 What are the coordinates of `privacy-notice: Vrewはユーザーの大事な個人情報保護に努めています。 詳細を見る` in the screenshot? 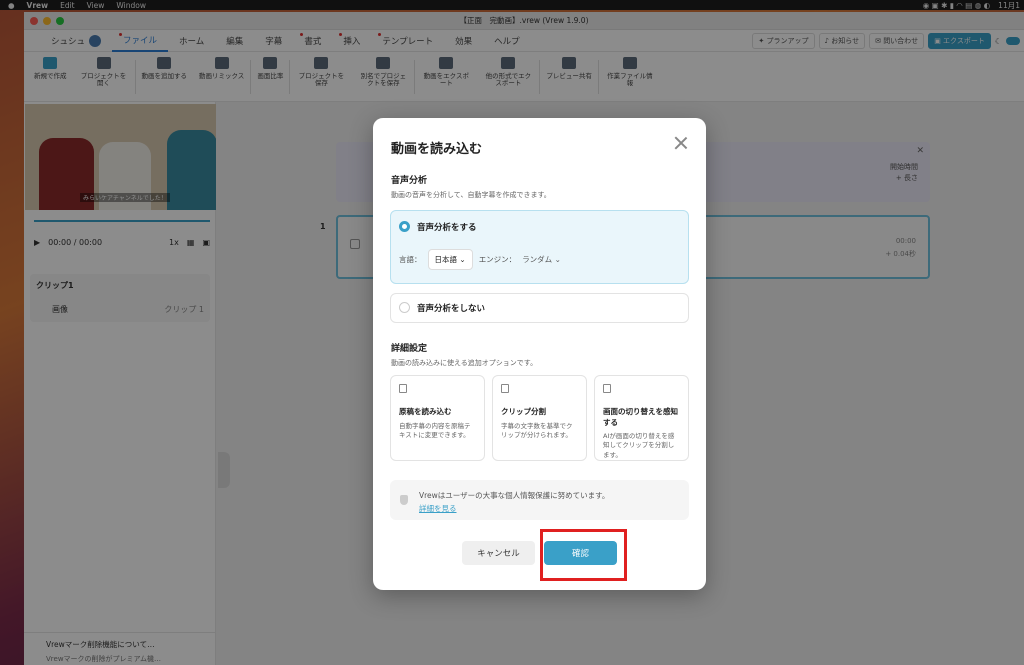 It's located at (539, 500).